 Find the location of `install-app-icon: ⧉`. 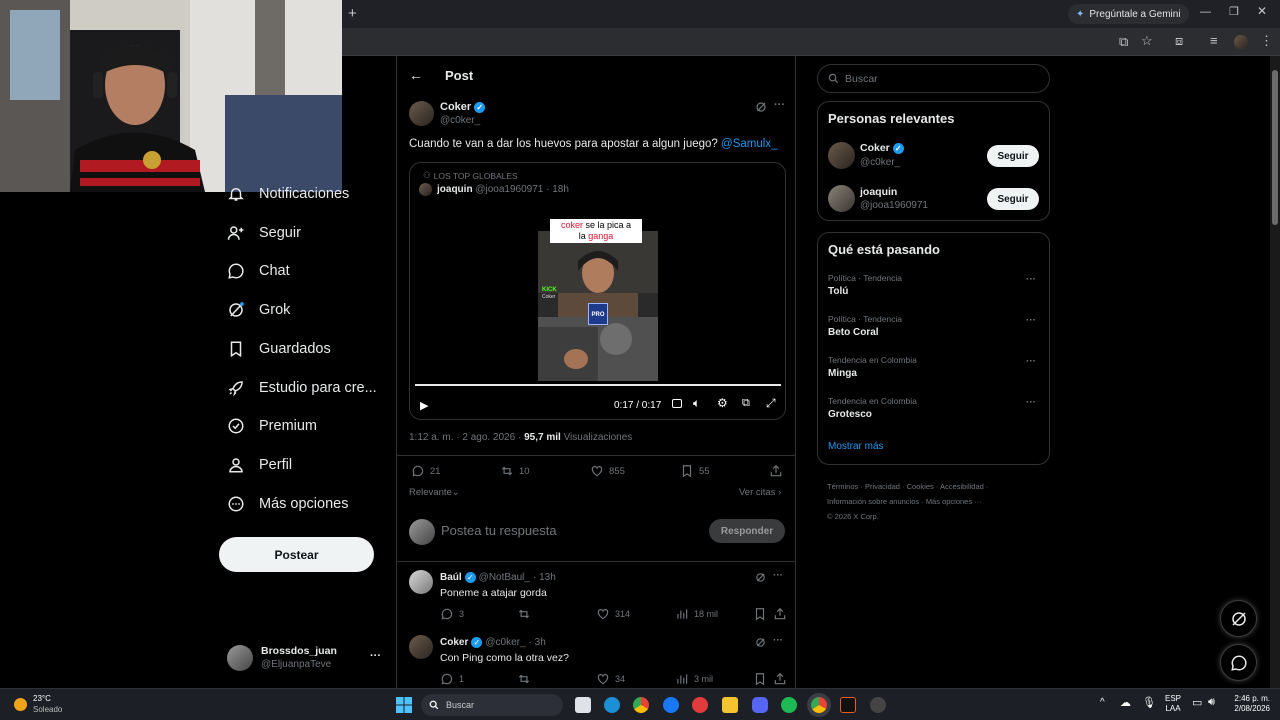

install-app-icon: ⧉ is located at coordinates (1123, 42).